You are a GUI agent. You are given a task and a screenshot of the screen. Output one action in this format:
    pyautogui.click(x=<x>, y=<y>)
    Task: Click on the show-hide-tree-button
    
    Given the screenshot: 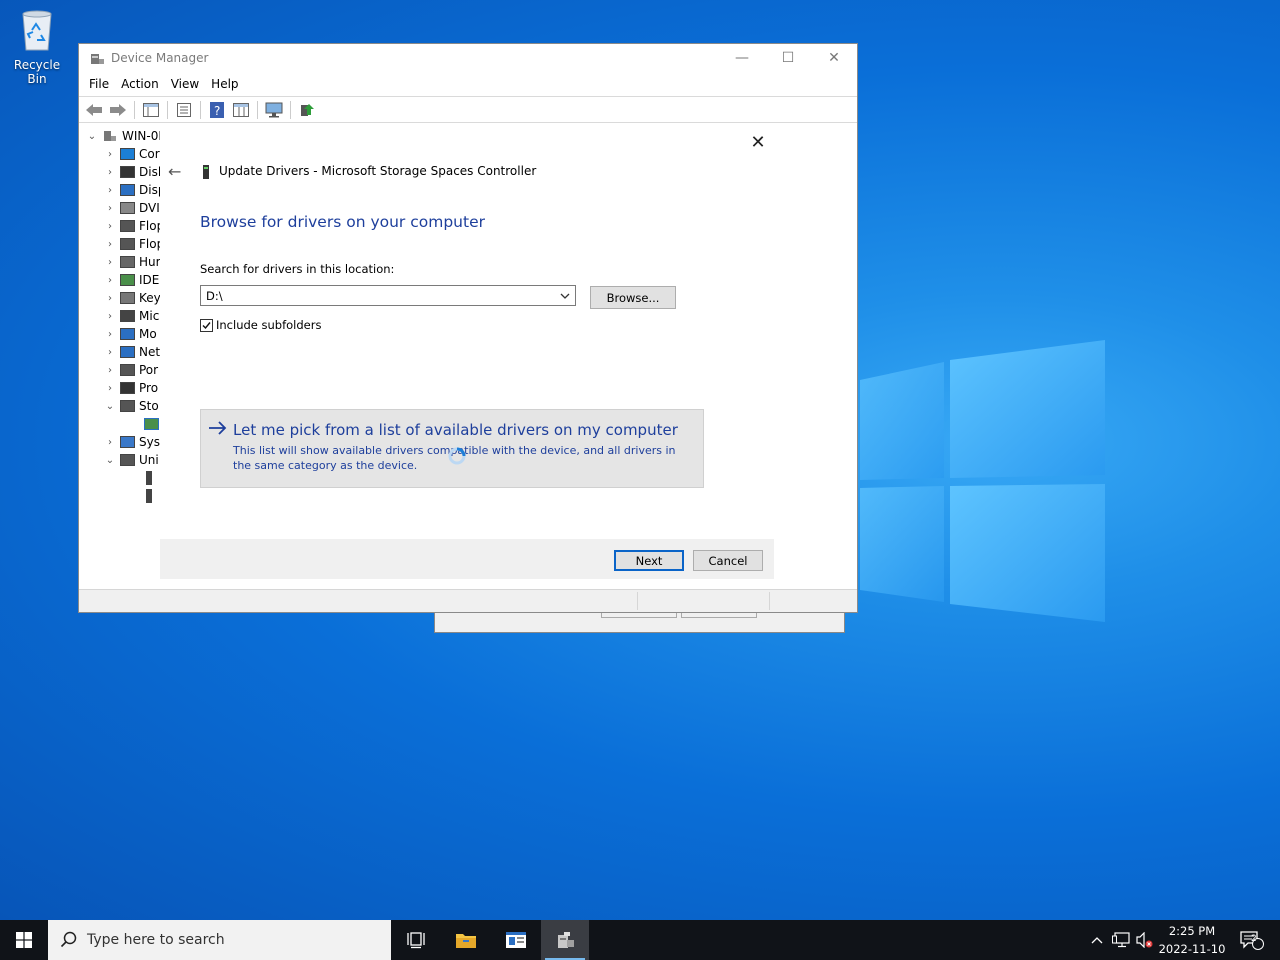 What is the action you would take?
    pyautogui.click(x=151, y=110)
    